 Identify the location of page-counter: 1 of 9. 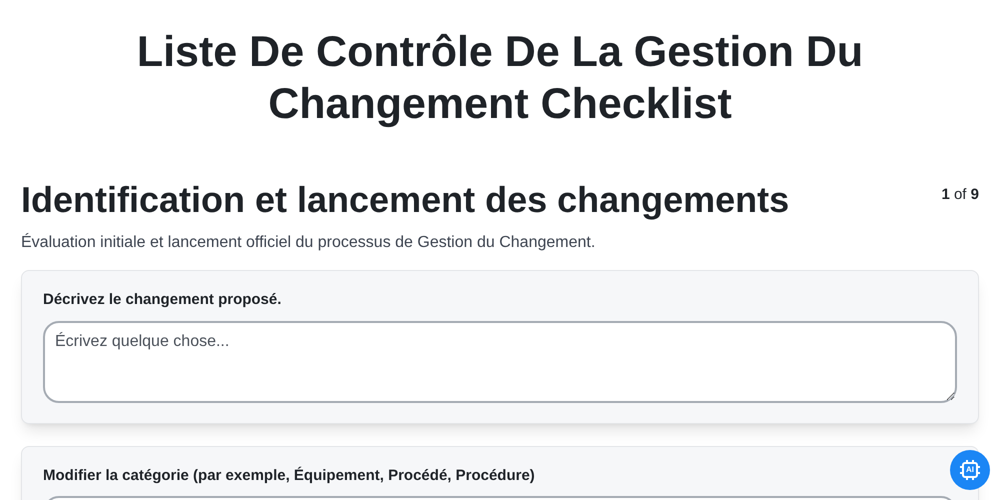
(960, 195).